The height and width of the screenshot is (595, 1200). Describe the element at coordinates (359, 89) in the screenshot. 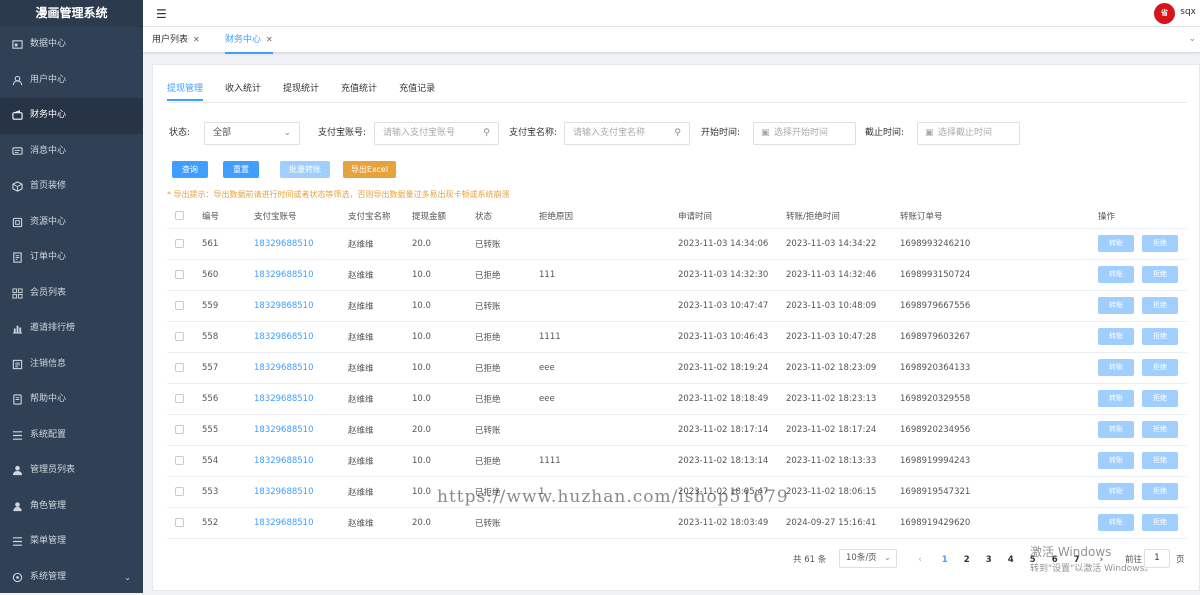

I see `tab-recharge-stats: 充值统计` at that location.